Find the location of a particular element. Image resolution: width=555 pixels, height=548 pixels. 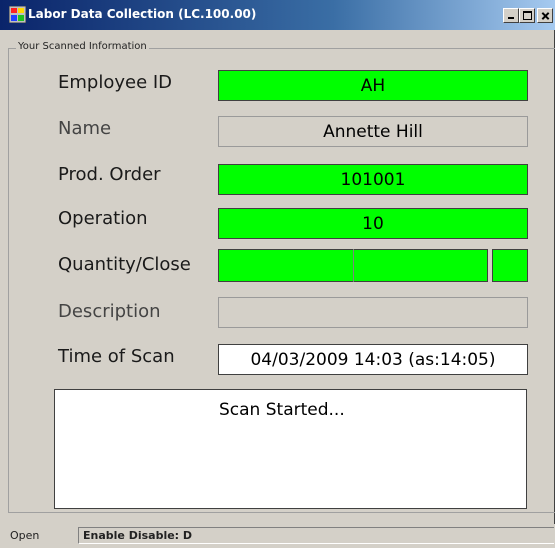

close-field is located at coordinates (510, 265).